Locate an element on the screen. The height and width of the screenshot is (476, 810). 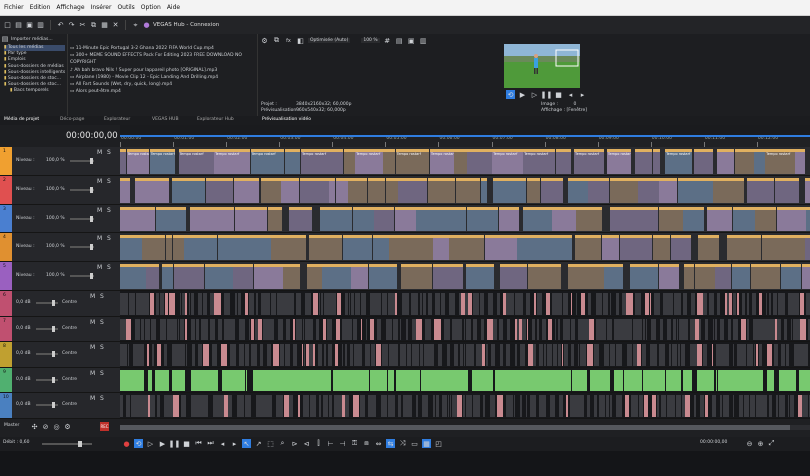
master-solo-icon: ◎ is located at coordinates (56, 426).